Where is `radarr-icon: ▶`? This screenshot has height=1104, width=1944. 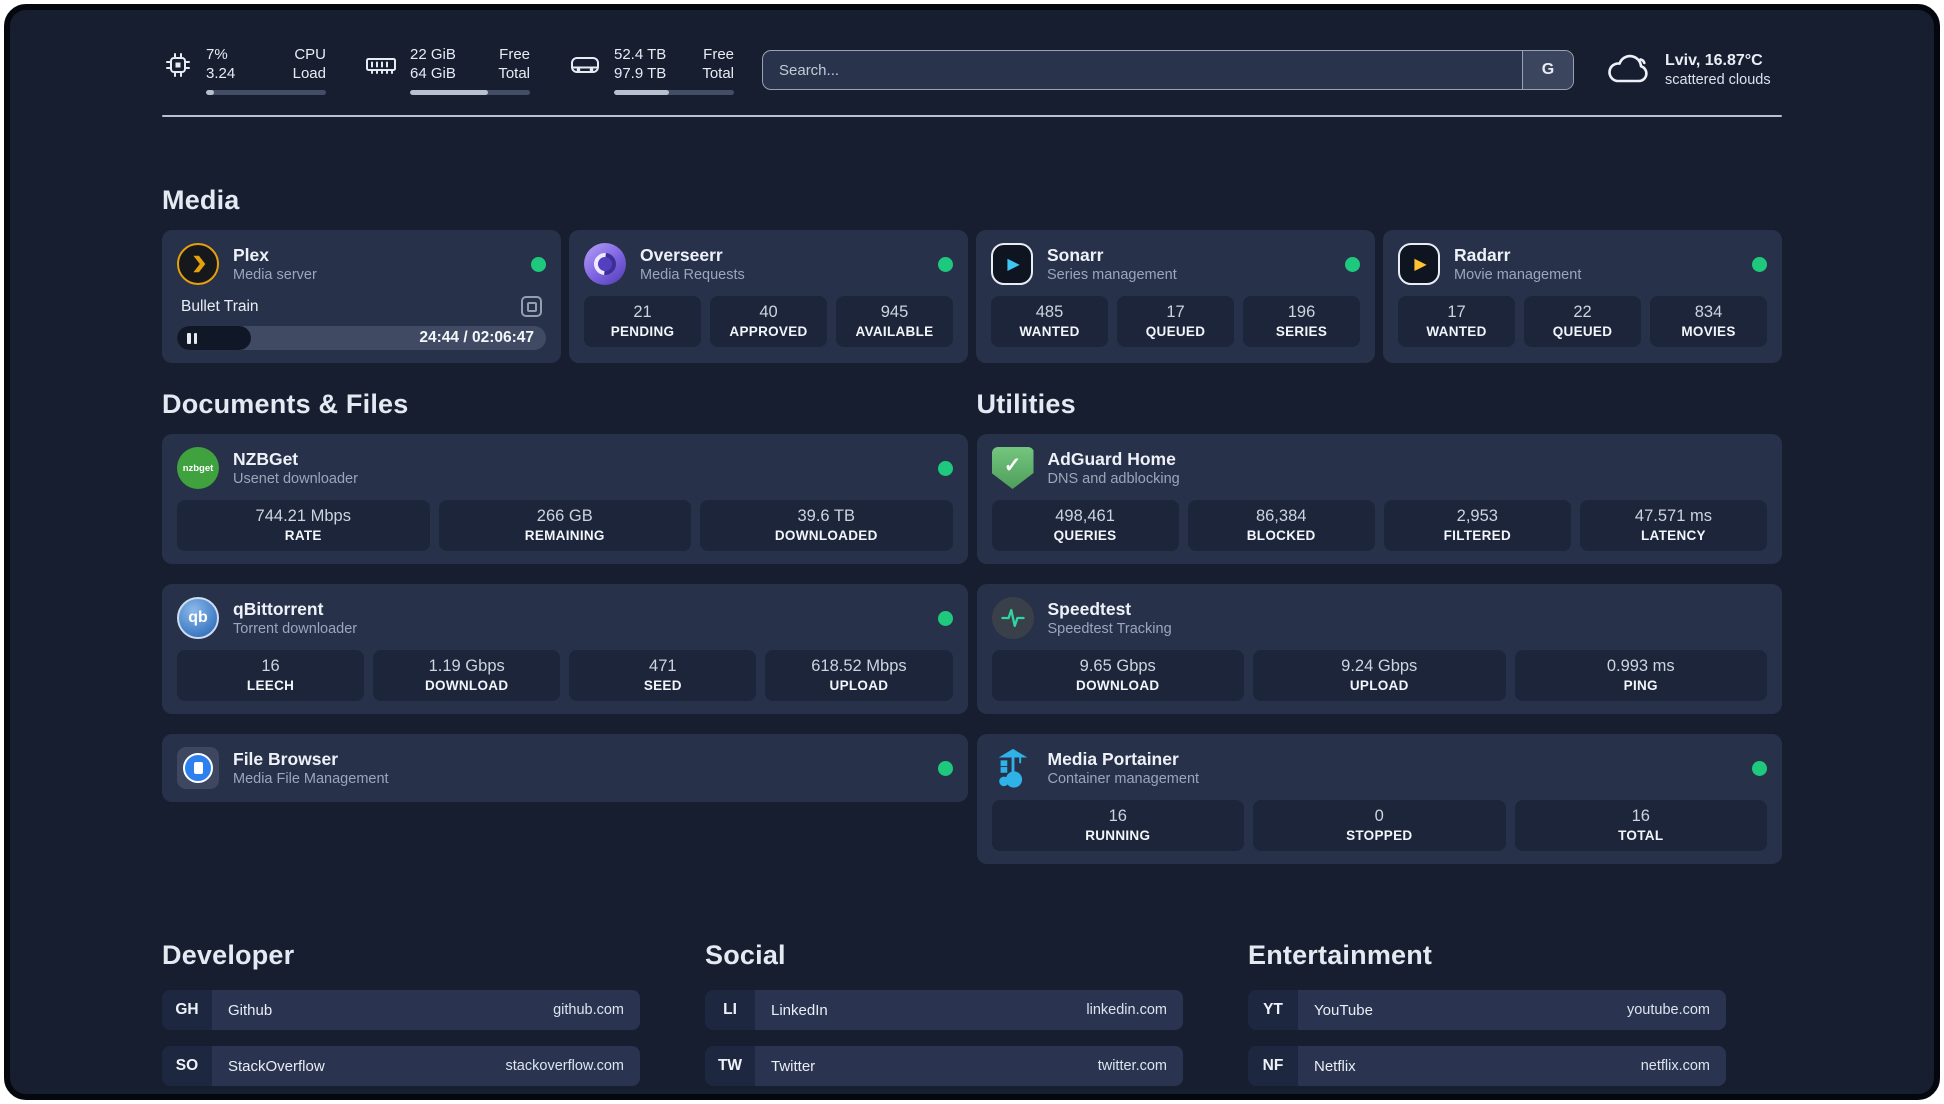
radarr-icon: ▶ is located at coordinates (1419, 264).